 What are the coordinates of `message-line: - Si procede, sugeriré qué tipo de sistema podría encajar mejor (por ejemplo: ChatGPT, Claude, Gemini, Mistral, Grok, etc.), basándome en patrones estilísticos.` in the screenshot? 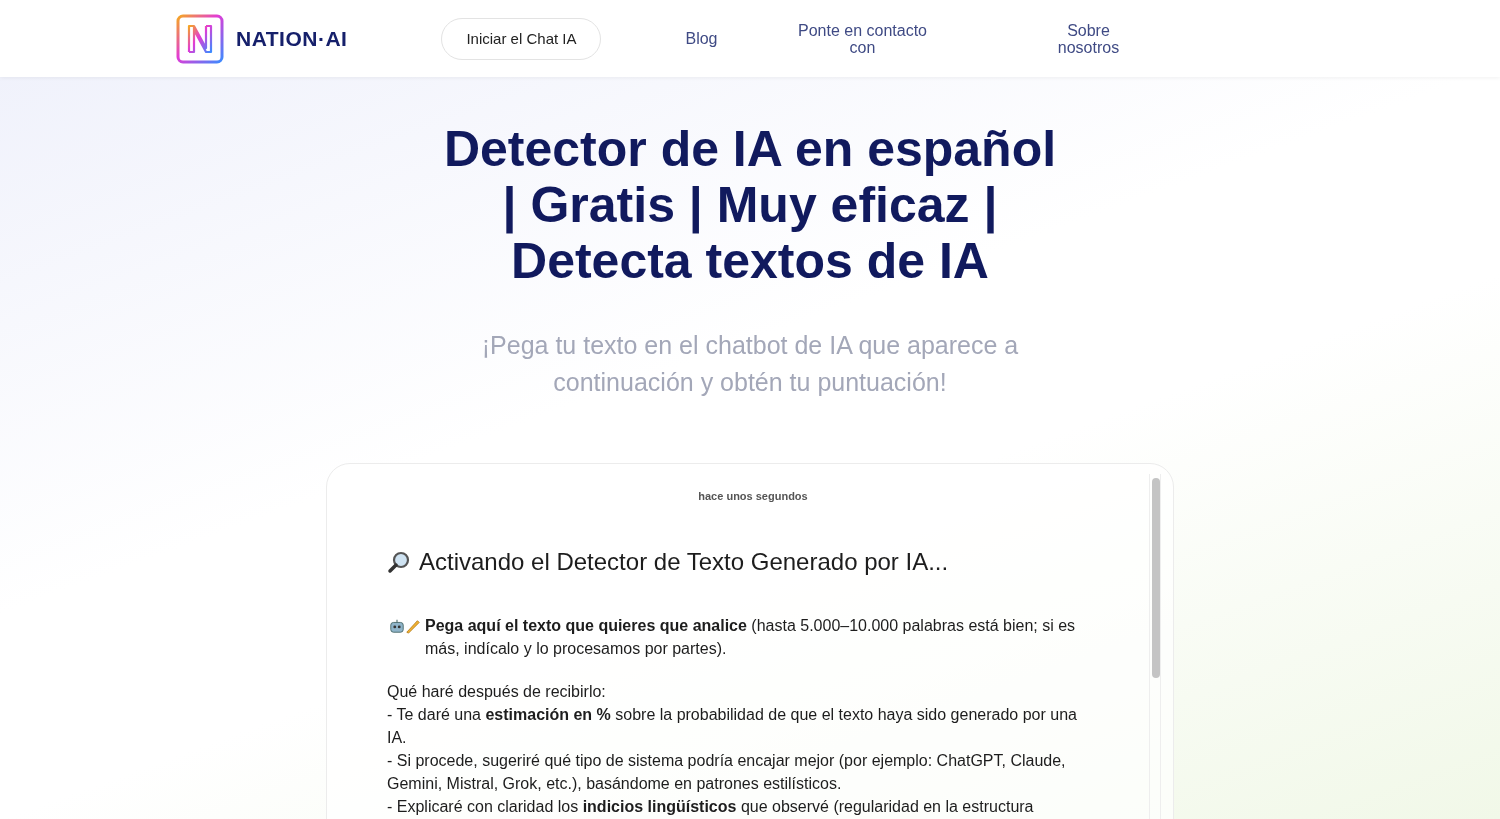 It's located at (727, 772).